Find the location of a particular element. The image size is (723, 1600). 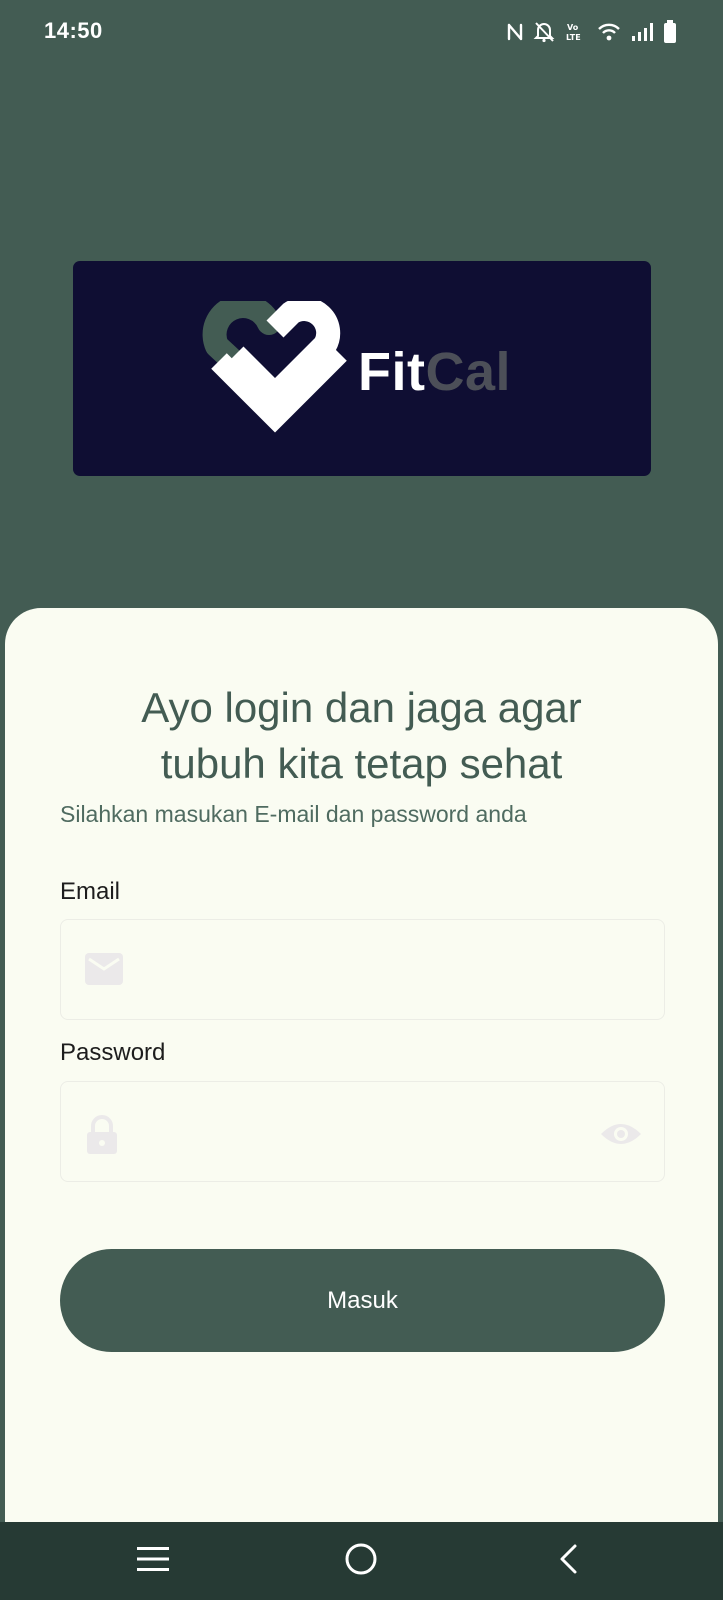

menu-icon is located at coordinates (153, 1561).